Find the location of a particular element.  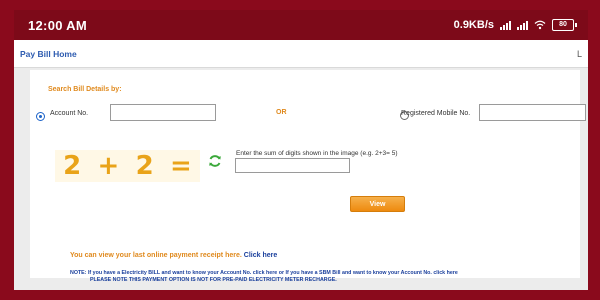

note-here-link-2: here is located at coordinates (452, 273).